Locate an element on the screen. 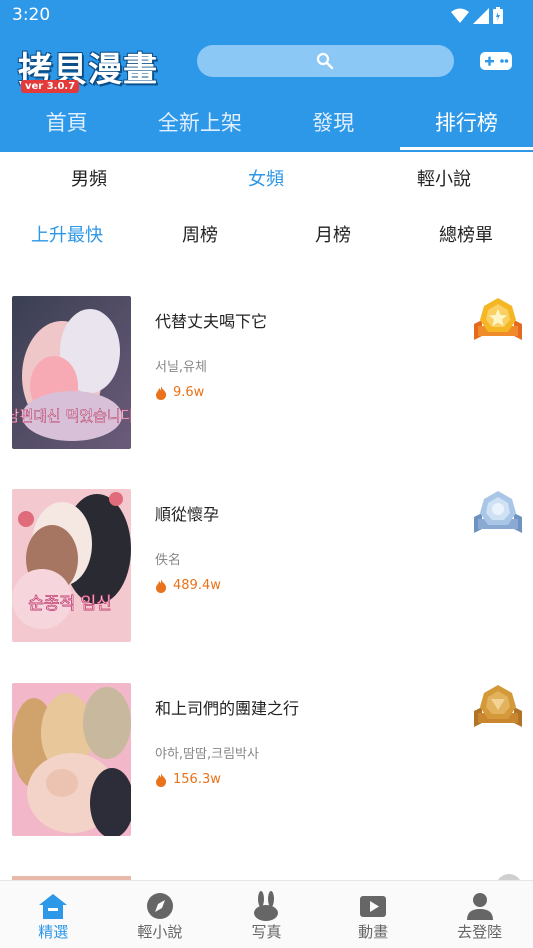  comic-author: 佚名 is located at coordinates (168, 560).